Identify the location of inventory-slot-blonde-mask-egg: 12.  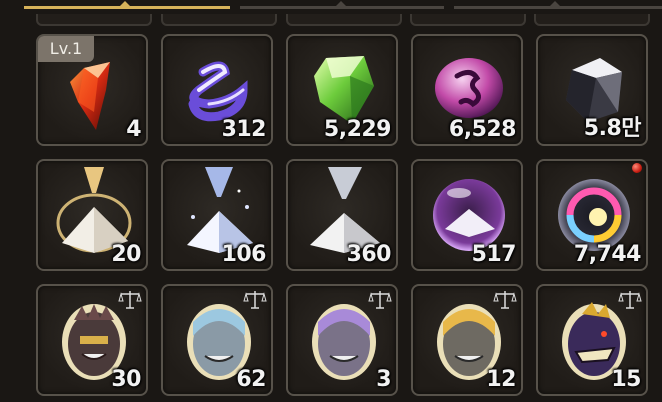
(467, 340).